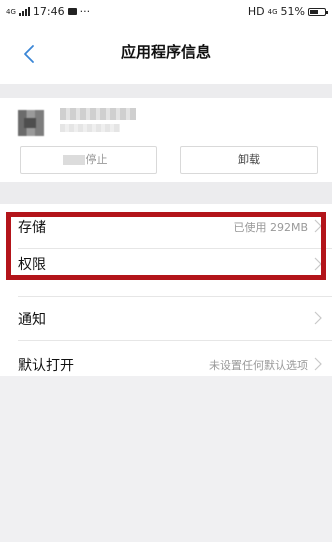 Image resolution: width=332 pixels, height=542 pixels. Describe the element at coordinates (258, 365) in the screenshot. I see `default-open-value: 未设置任何默认选项` at that location.